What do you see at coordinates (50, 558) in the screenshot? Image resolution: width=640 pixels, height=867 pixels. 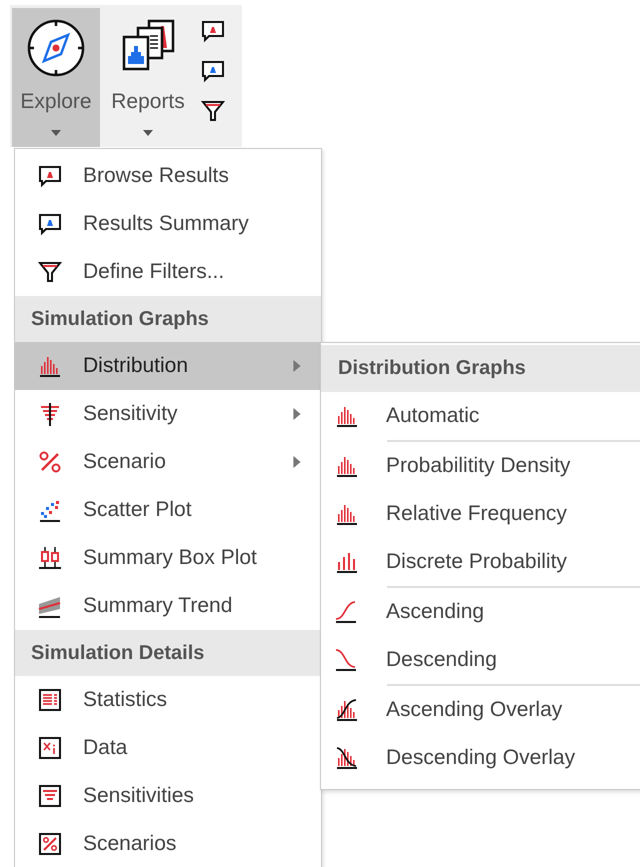 I see `box-plot-icon` at bounding box center [50, 558].